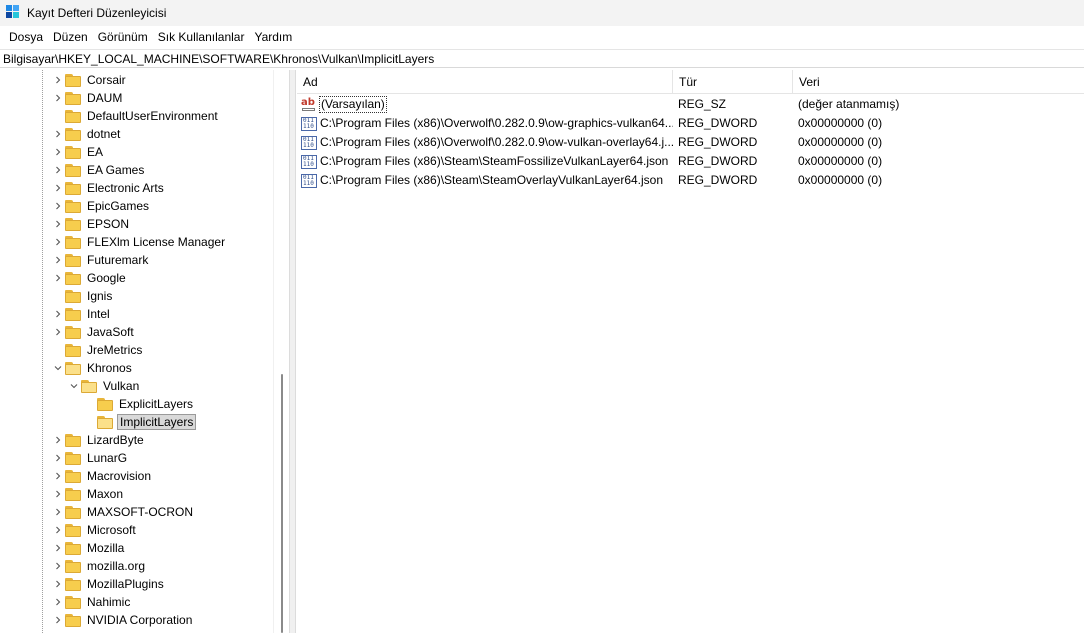 This screenshot has height=633, width=1084. Describe the element at coordinates (101, 206) in the screenshot. I see `tree-item: EpicGames` at that location.